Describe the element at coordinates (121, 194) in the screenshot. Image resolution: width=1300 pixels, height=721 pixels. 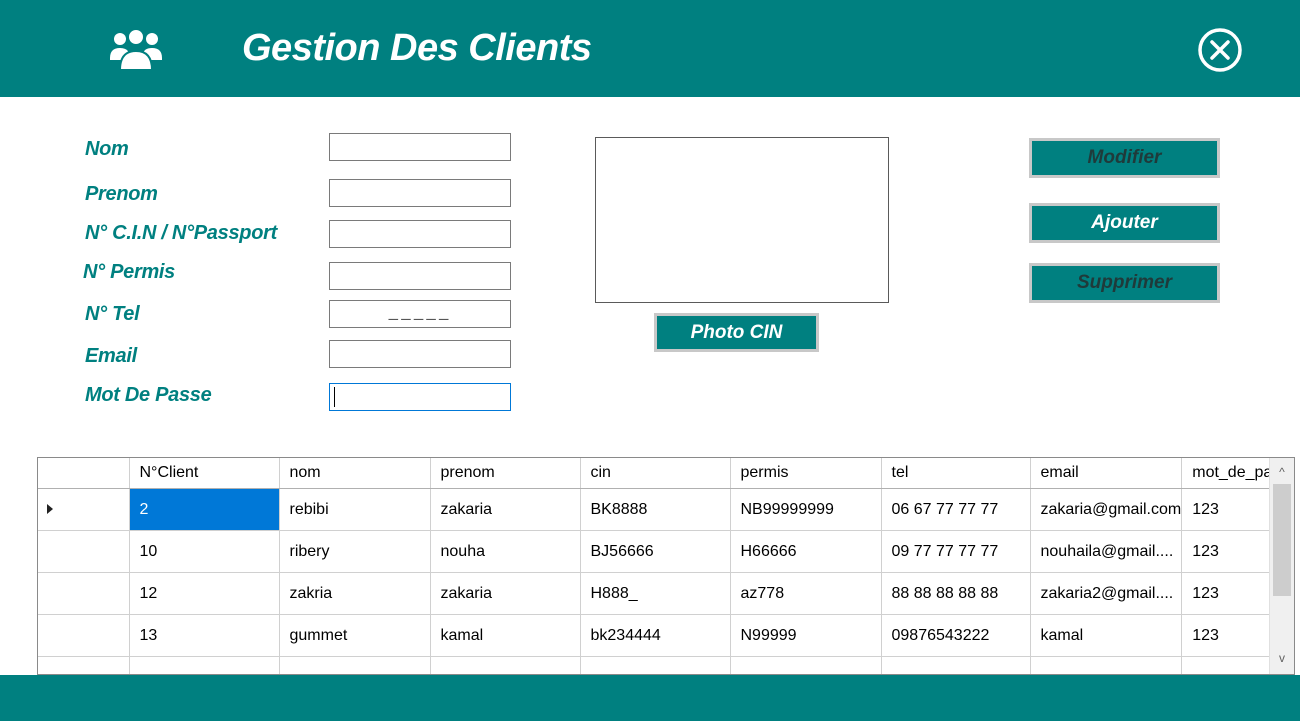
I see `label-prenom: Prenom` at that location.